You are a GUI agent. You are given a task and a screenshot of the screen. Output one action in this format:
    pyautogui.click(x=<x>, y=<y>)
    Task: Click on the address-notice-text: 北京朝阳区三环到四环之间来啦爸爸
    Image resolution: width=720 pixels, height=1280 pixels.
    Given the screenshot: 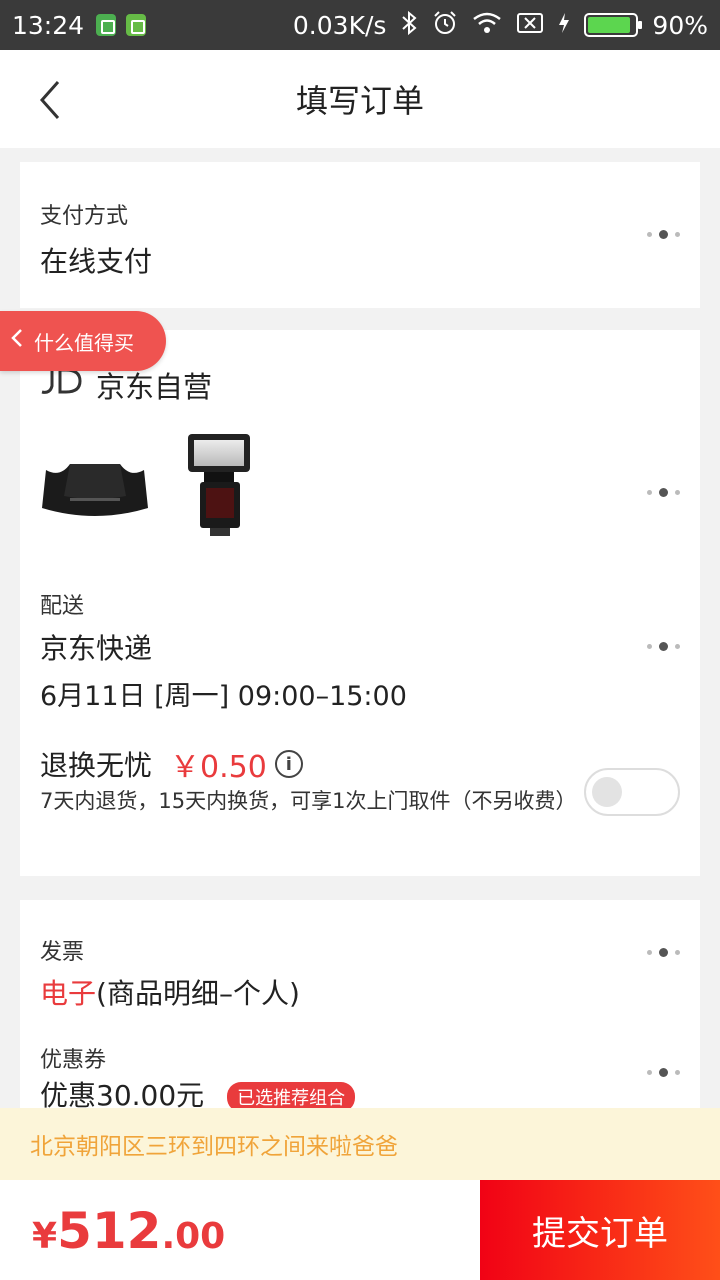 What is the action you would take?
    pyautogui.click(x=214, y=1147)
    